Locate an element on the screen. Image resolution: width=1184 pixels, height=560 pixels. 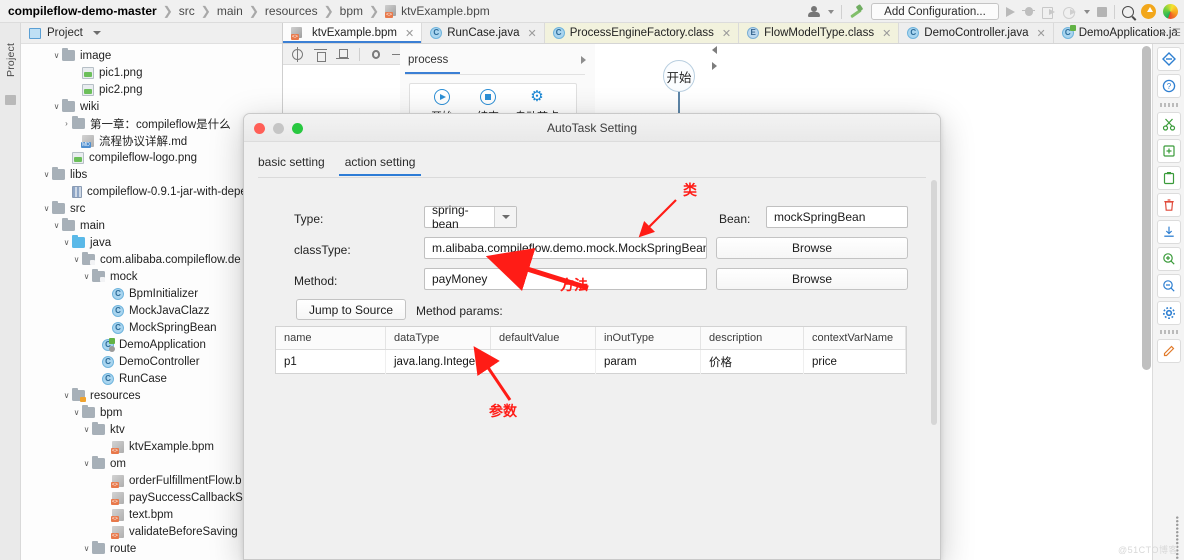
annotation-method: 方法 is located at coordinates (574, 285).